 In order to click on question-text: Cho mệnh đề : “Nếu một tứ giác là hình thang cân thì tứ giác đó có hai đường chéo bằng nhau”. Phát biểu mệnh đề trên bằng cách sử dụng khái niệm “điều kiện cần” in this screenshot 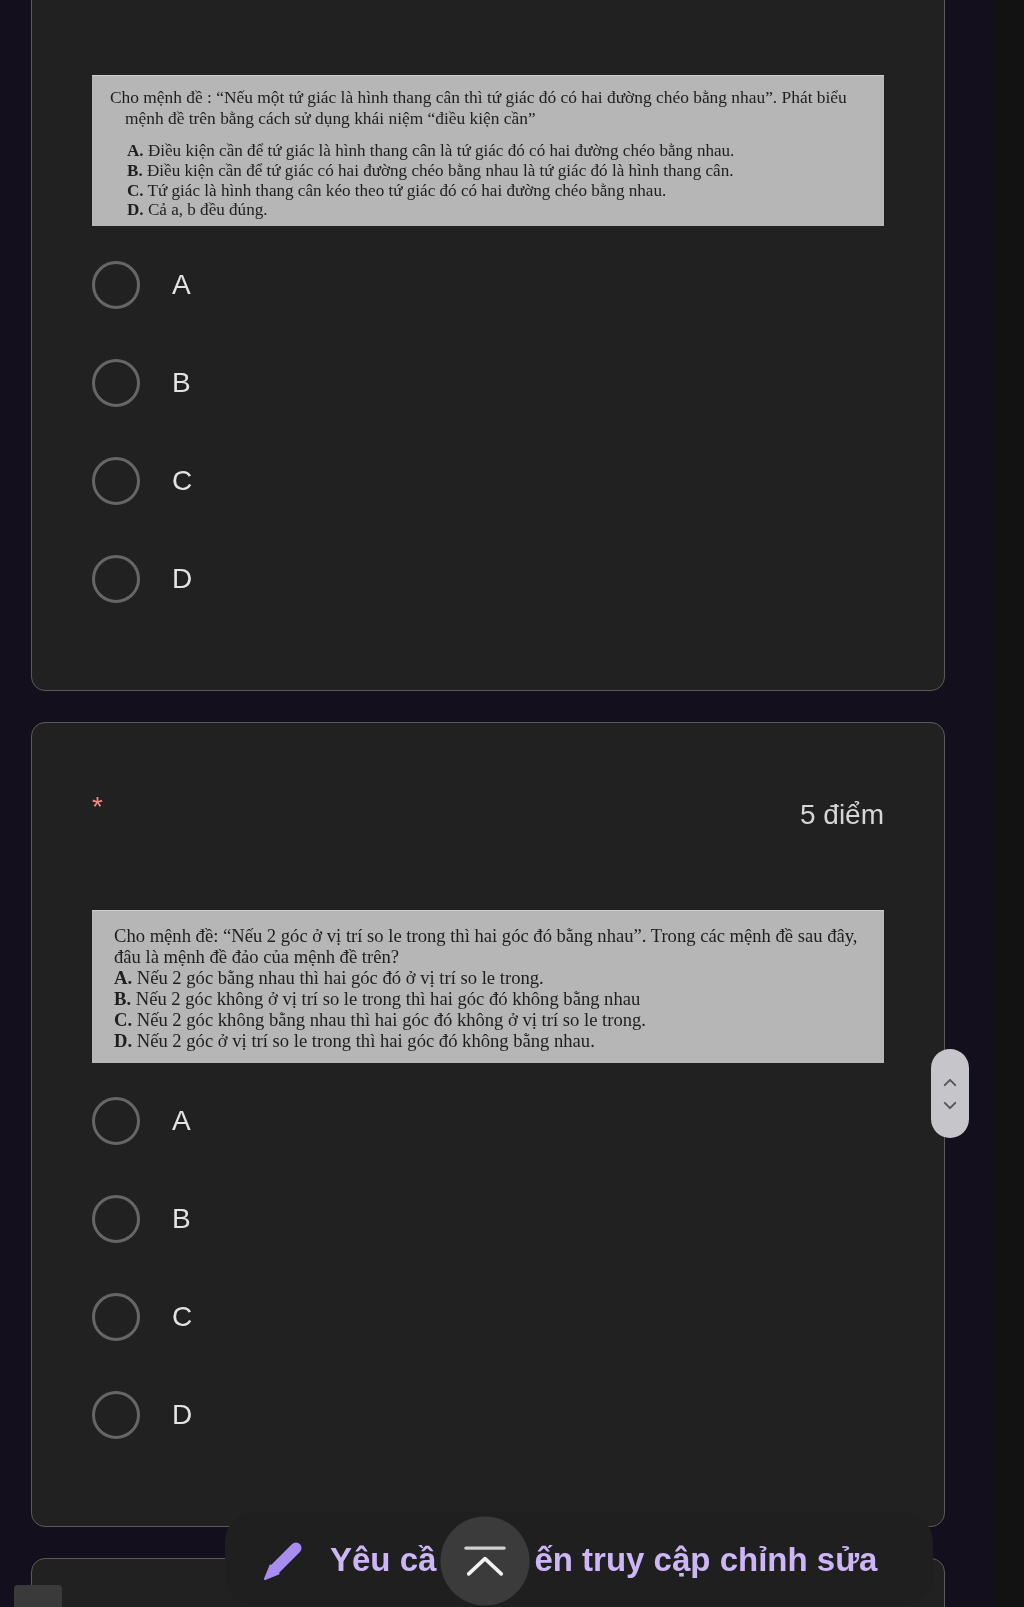, I will do `click(479, 108)`.